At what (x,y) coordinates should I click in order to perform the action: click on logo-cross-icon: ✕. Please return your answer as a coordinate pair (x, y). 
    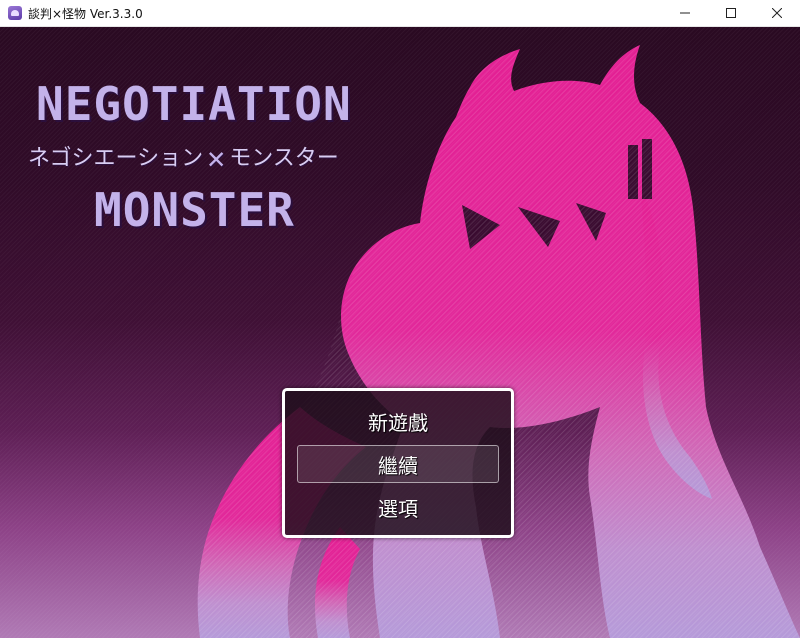
    Looking at the image, I should click on (216, 158).